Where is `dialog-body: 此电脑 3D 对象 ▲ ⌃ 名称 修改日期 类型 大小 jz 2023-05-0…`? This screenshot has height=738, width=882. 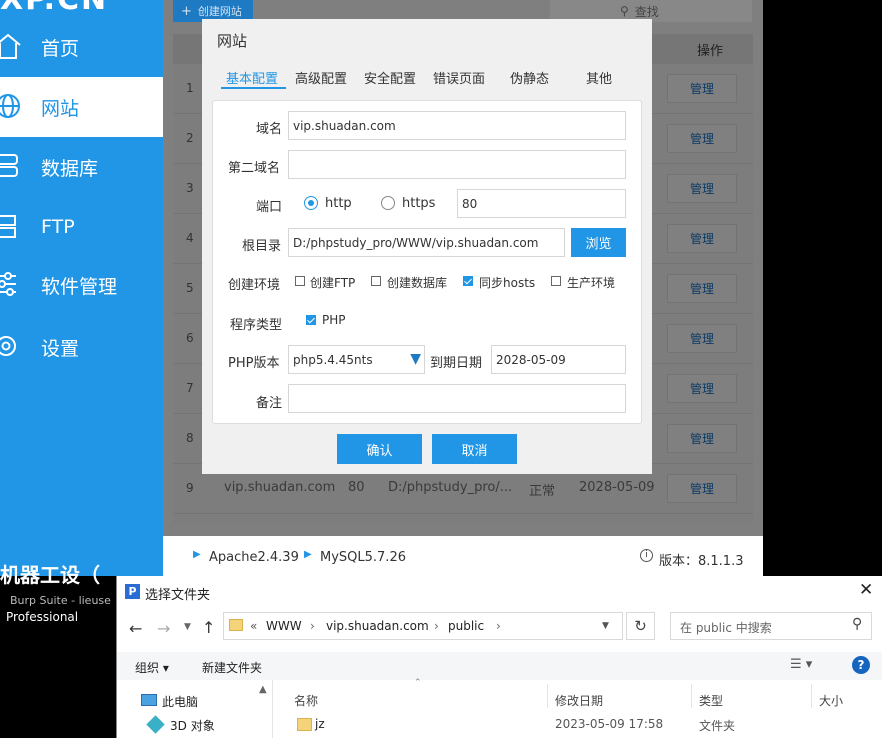
dialog-body: 此电脑 3D 对象 ▲ ⌃ 名称 修改日期 类型 大小 jz 2023-05-0… is located at coordinates (499, 708).